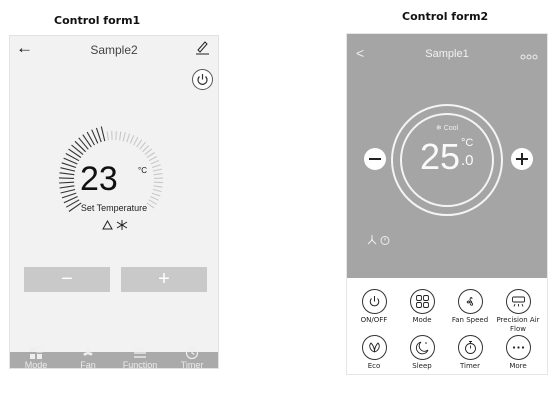  What do you see at coordinates (518, 366) in the screenshot?
I see `function-label: More` at bounding box center [518, 366].